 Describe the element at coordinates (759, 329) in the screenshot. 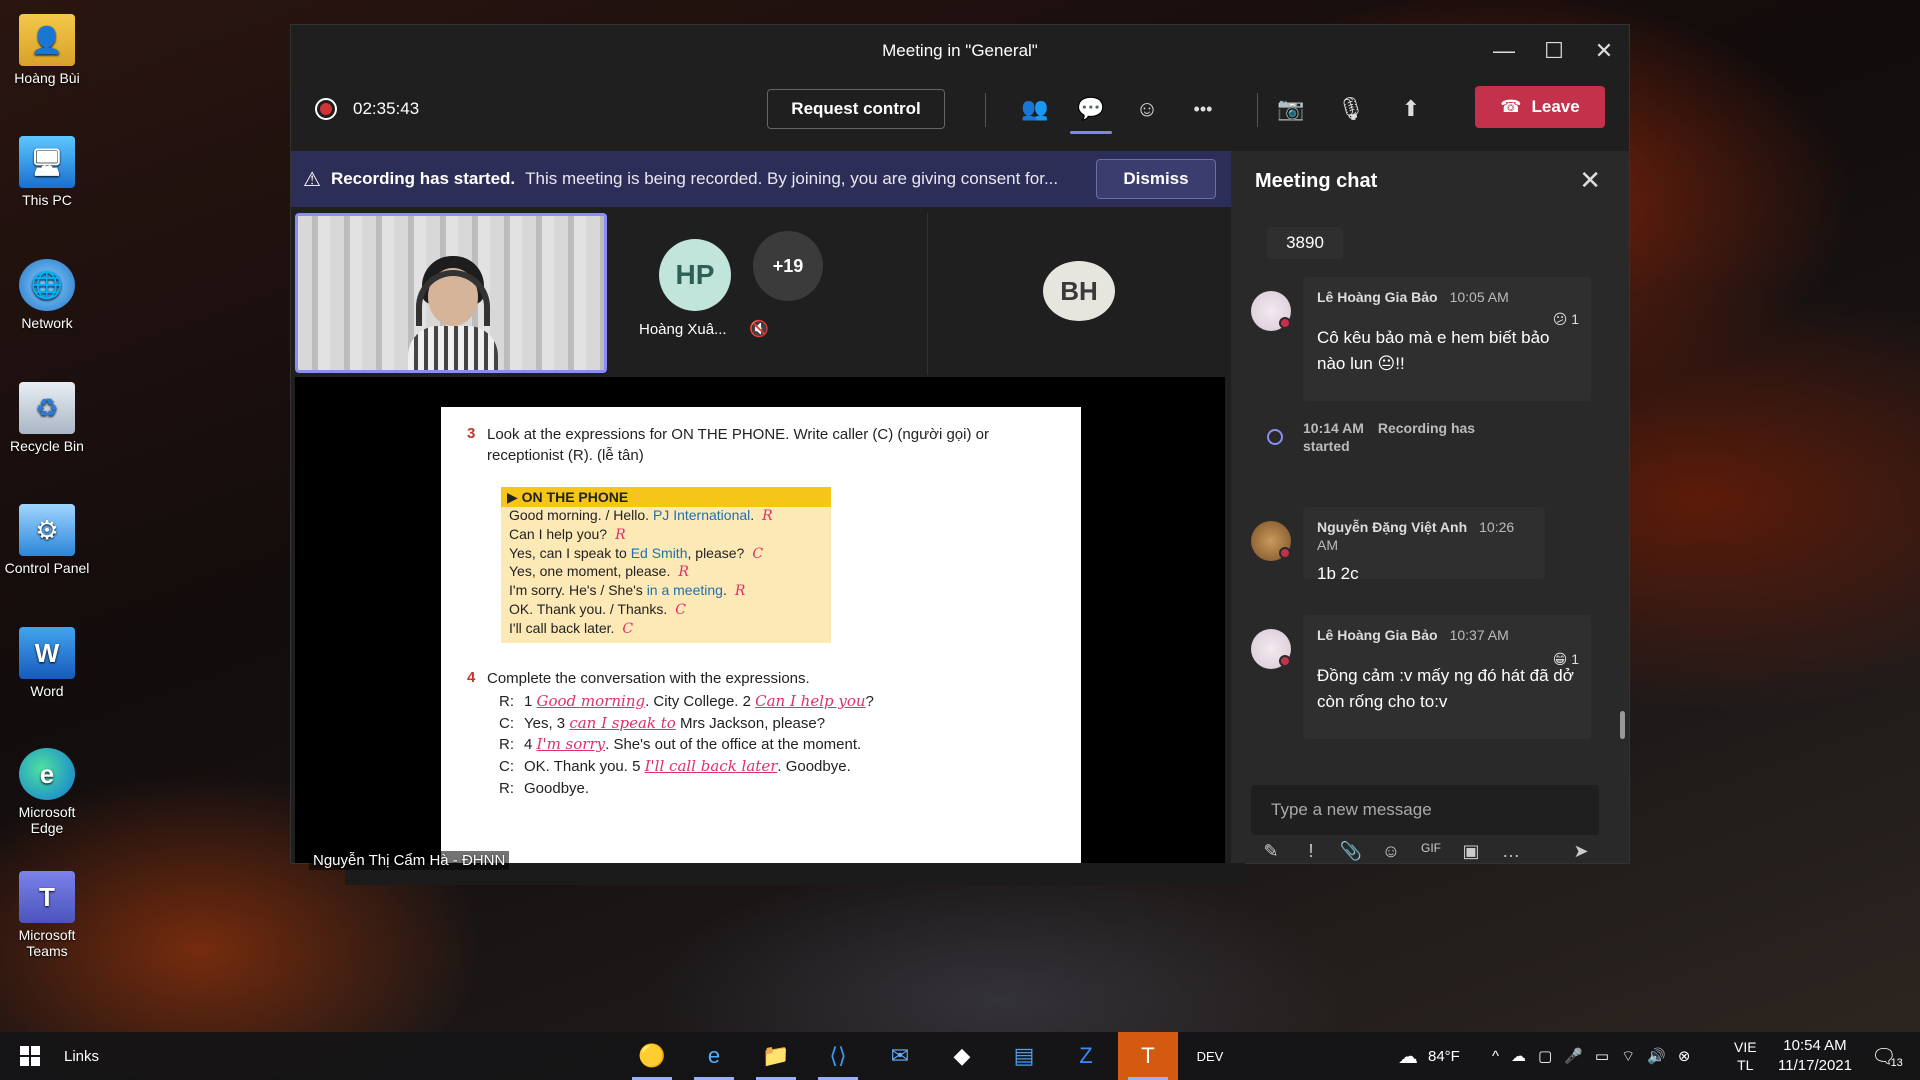

I see `participant-muted-icon: 🔇` at that location.